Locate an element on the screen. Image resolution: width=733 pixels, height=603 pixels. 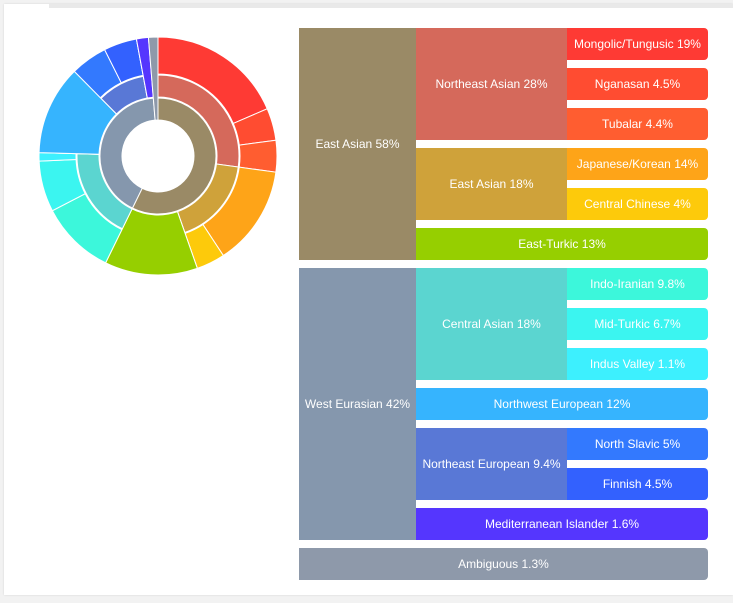
block-northwest-european: Northwest European 12% is located at coordinates (562, 404).